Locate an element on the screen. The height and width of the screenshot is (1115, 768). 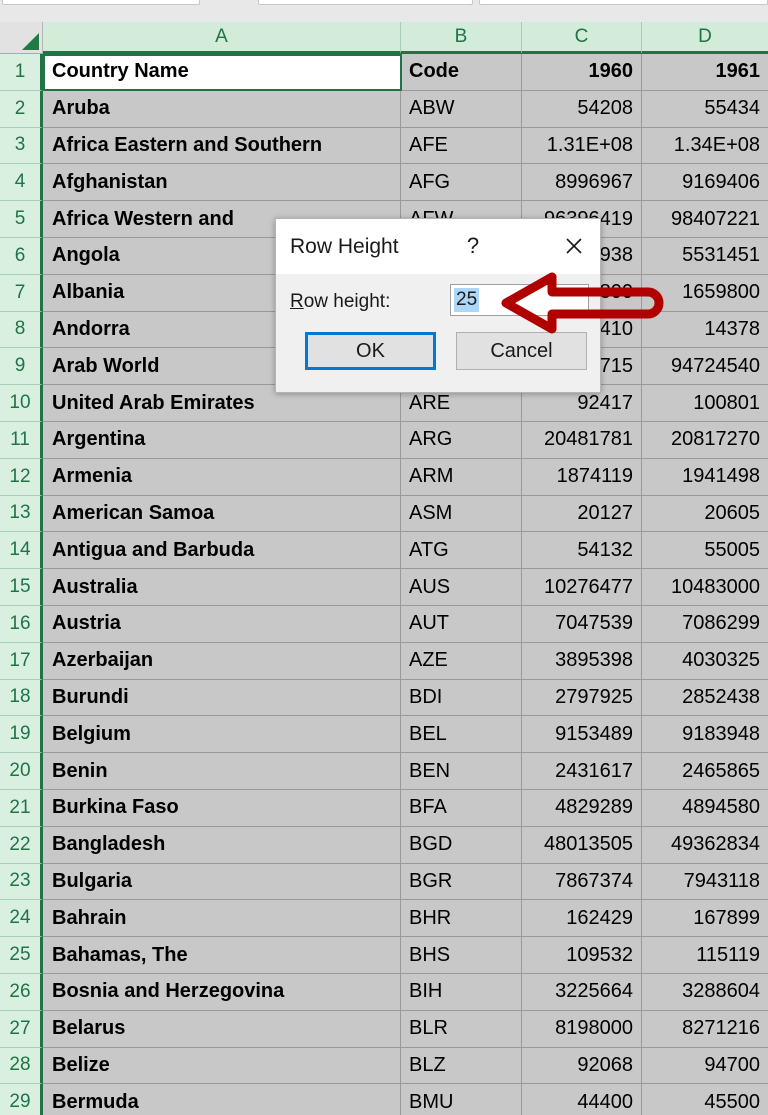
cell-d5: 98407221 is located at coordinates (705, 219).